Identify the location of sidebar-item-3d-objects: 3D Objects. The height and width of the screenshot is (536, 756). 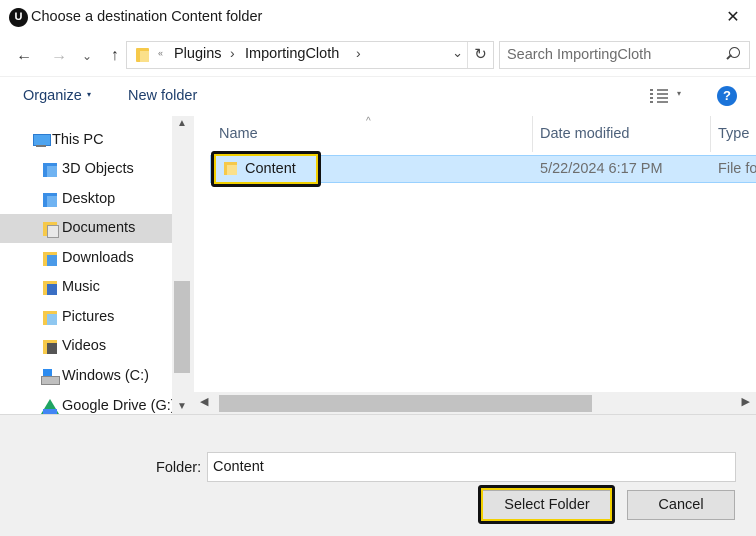
(86, 169).